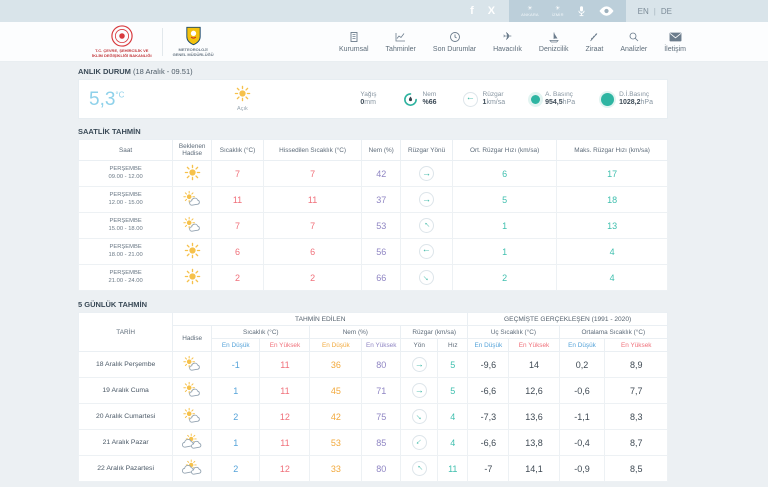 Image resolution: width=768 pixels, height=487 pixels. I want to click on wheat-icon, so click(594, 37).